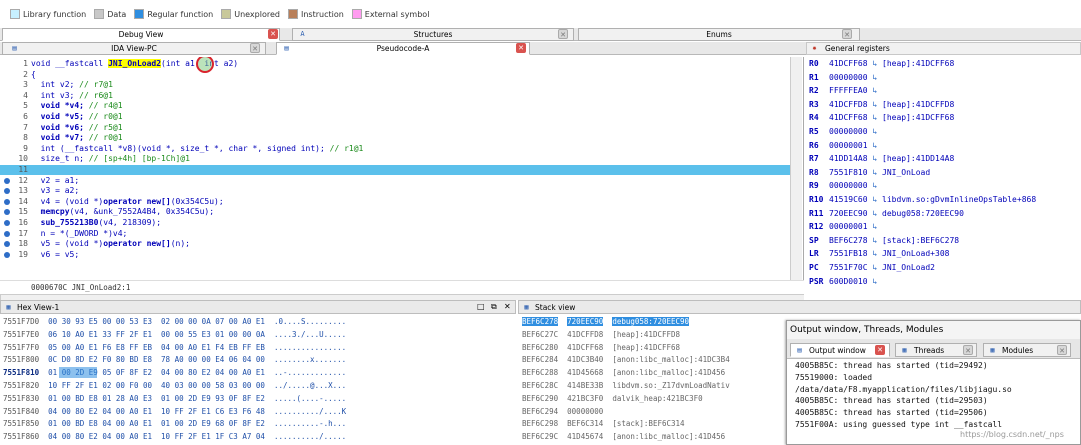 The height and width of the screenshot is (445, 1081). What do you see at coordinates (395, 85) in the screenshot?
I see `code-line: 3 int v2; // r7@1` at bounding box center [395, 85].